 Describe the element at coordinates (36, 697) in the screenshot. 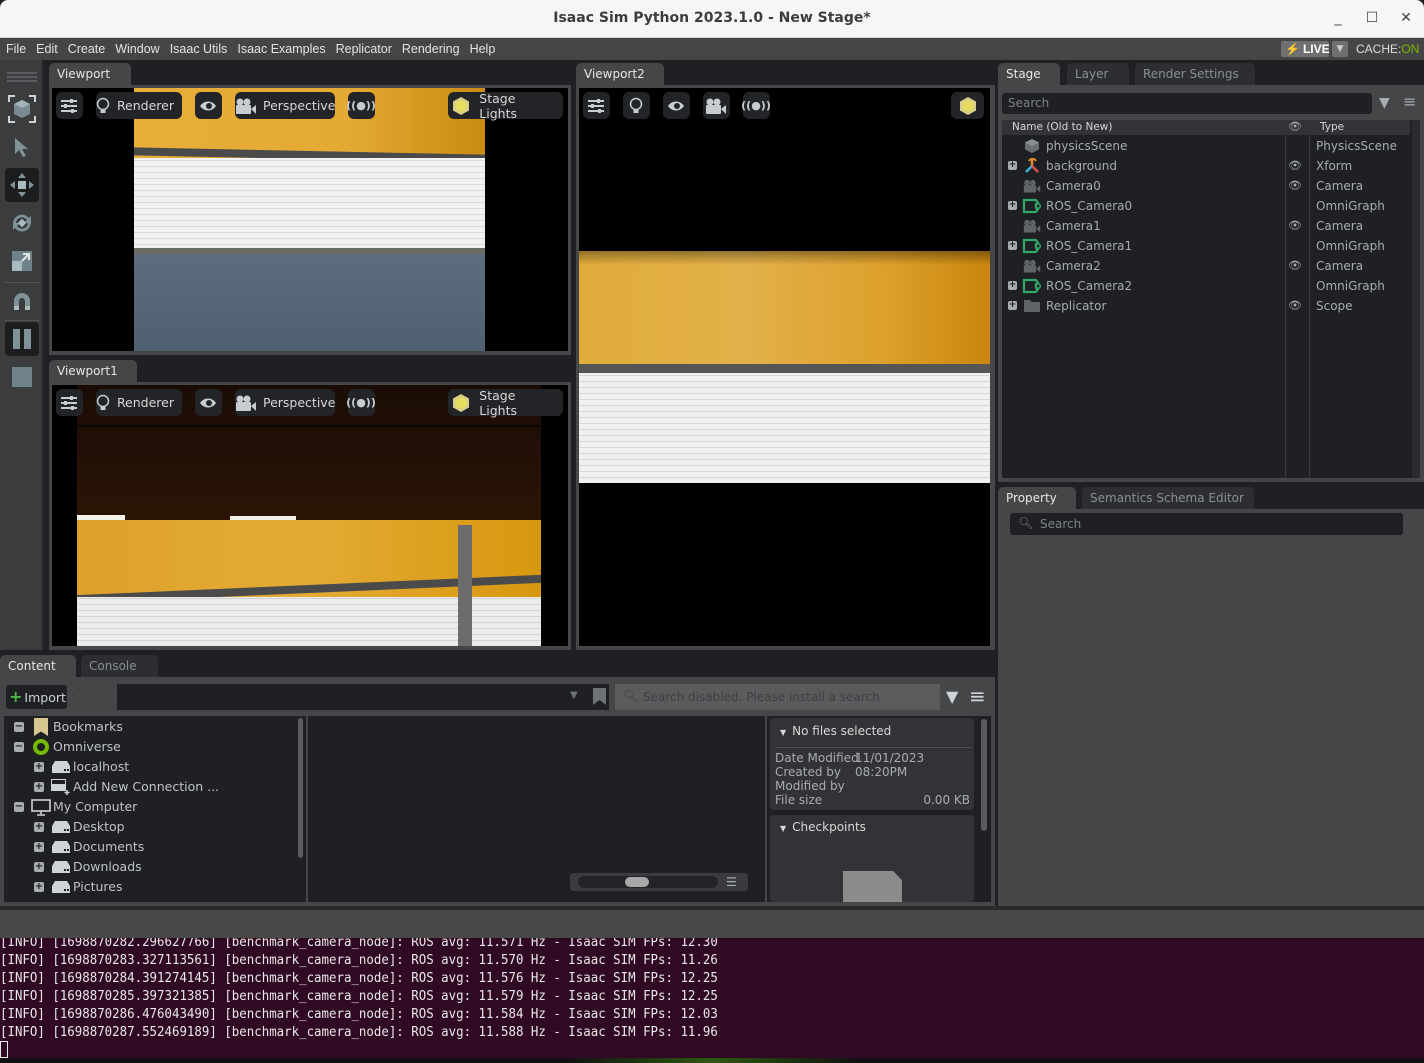

I see `import-button: + Import` at that location.